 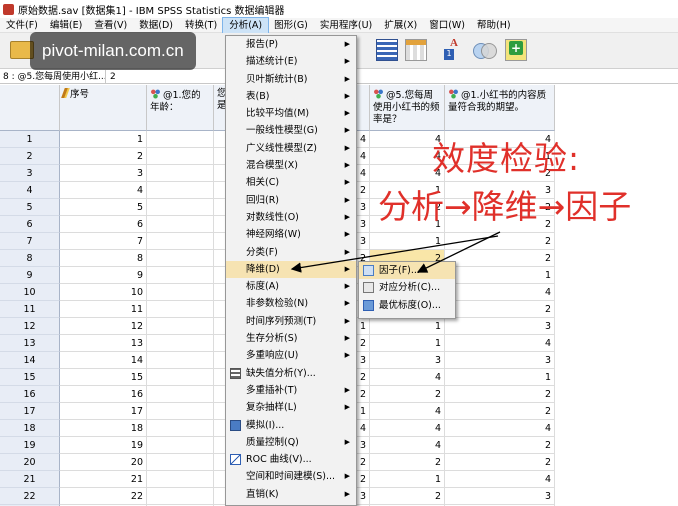 What do you see at coordinates (447, 25) in the screenshot?
I see `menu-9: 窗口(W)` at bounding box center [447, 25].